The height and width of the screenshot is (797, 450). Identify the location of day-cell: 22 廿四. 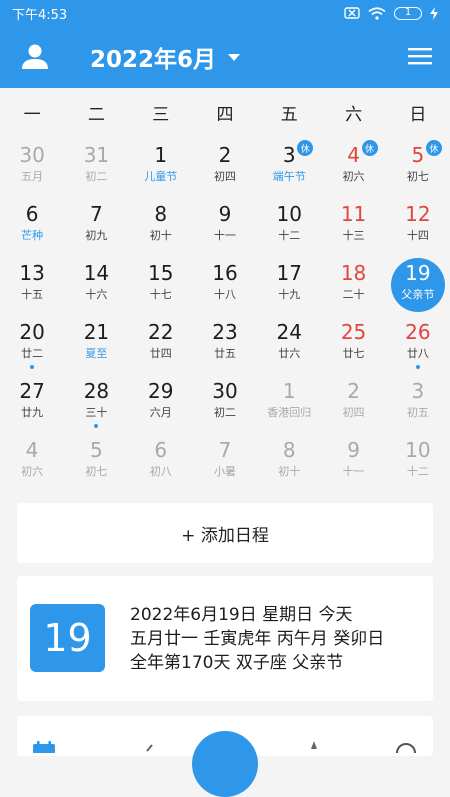
(161, 344).